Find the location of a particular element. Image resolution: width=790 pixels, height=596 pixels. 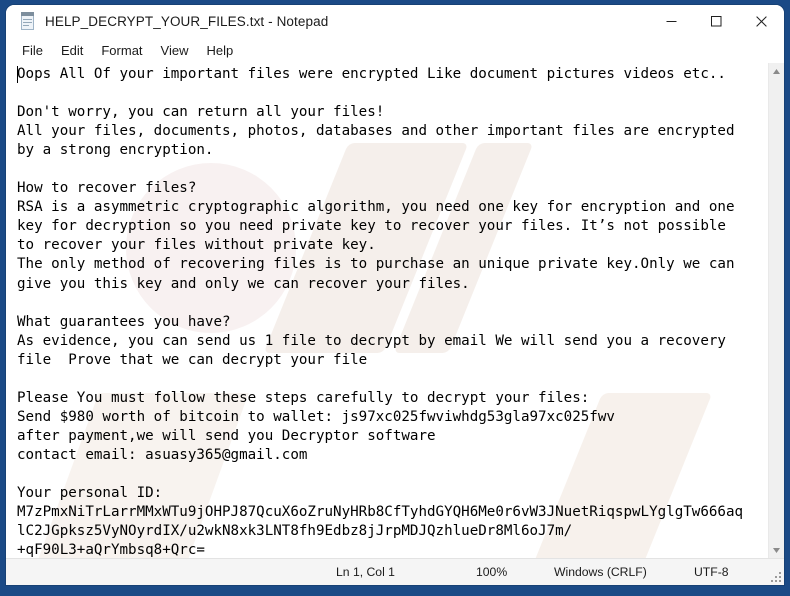

menu-item-file: File is located at coordinates (32, 50).